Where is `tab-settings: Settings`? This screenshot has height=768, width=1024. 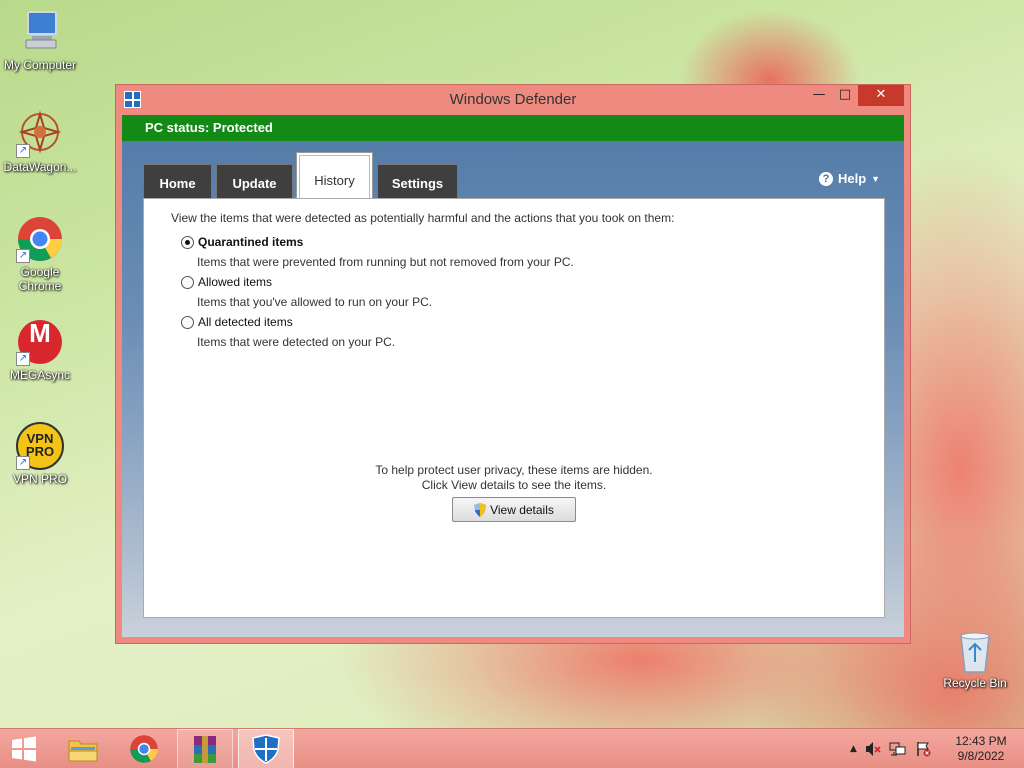 tab-settings: Settings is located at coordinates (417, 181).